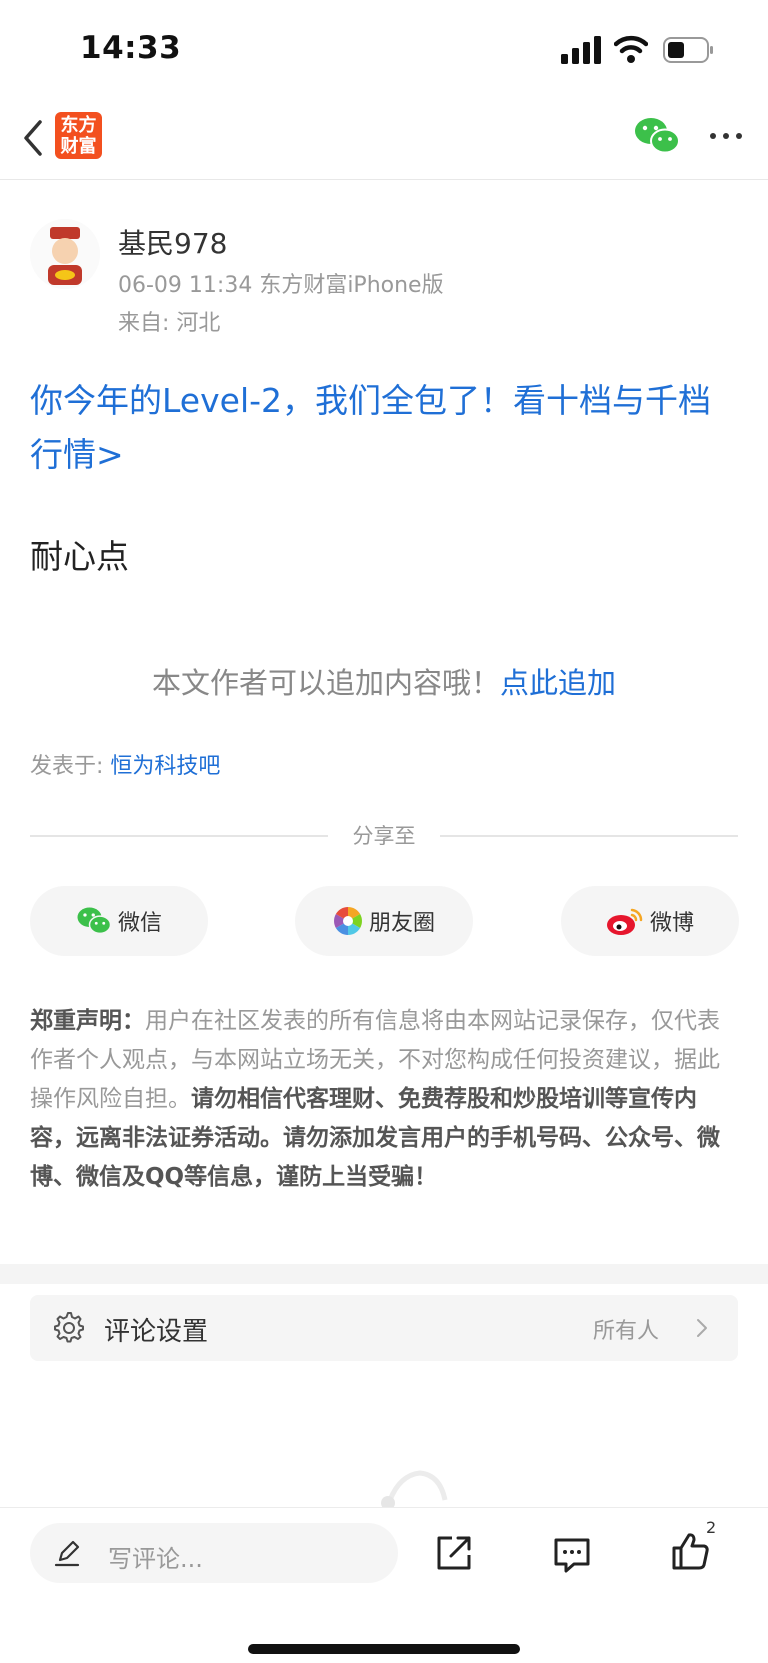 Image resolution: width=768 pixels, height=1663 pixels. Describe the element at coordinates (70, 766) in the screenshot. I see `posted-in-label: 发表于:` at that location.